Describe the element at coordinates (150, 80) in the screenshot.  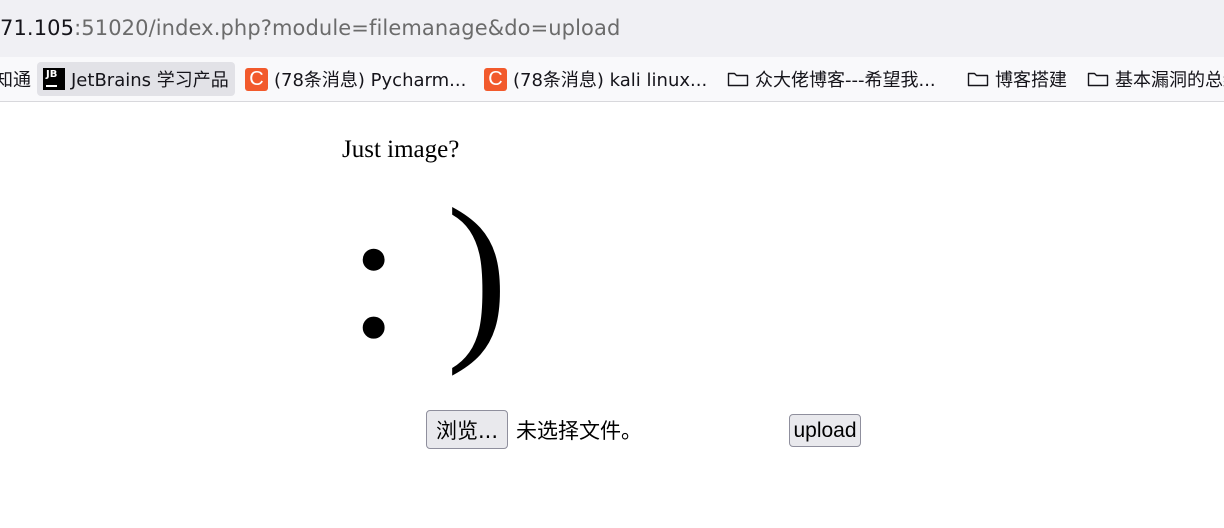
I see `bookmark-label: JetBrains 学习产品` at that location.